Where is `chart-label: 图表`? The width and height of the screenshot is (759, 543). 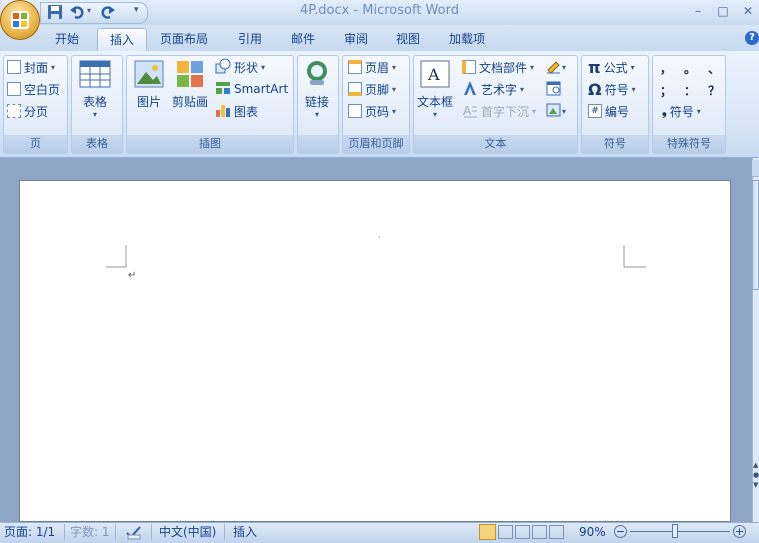
chart-label: 图表 is located at coordinates (246, 111).